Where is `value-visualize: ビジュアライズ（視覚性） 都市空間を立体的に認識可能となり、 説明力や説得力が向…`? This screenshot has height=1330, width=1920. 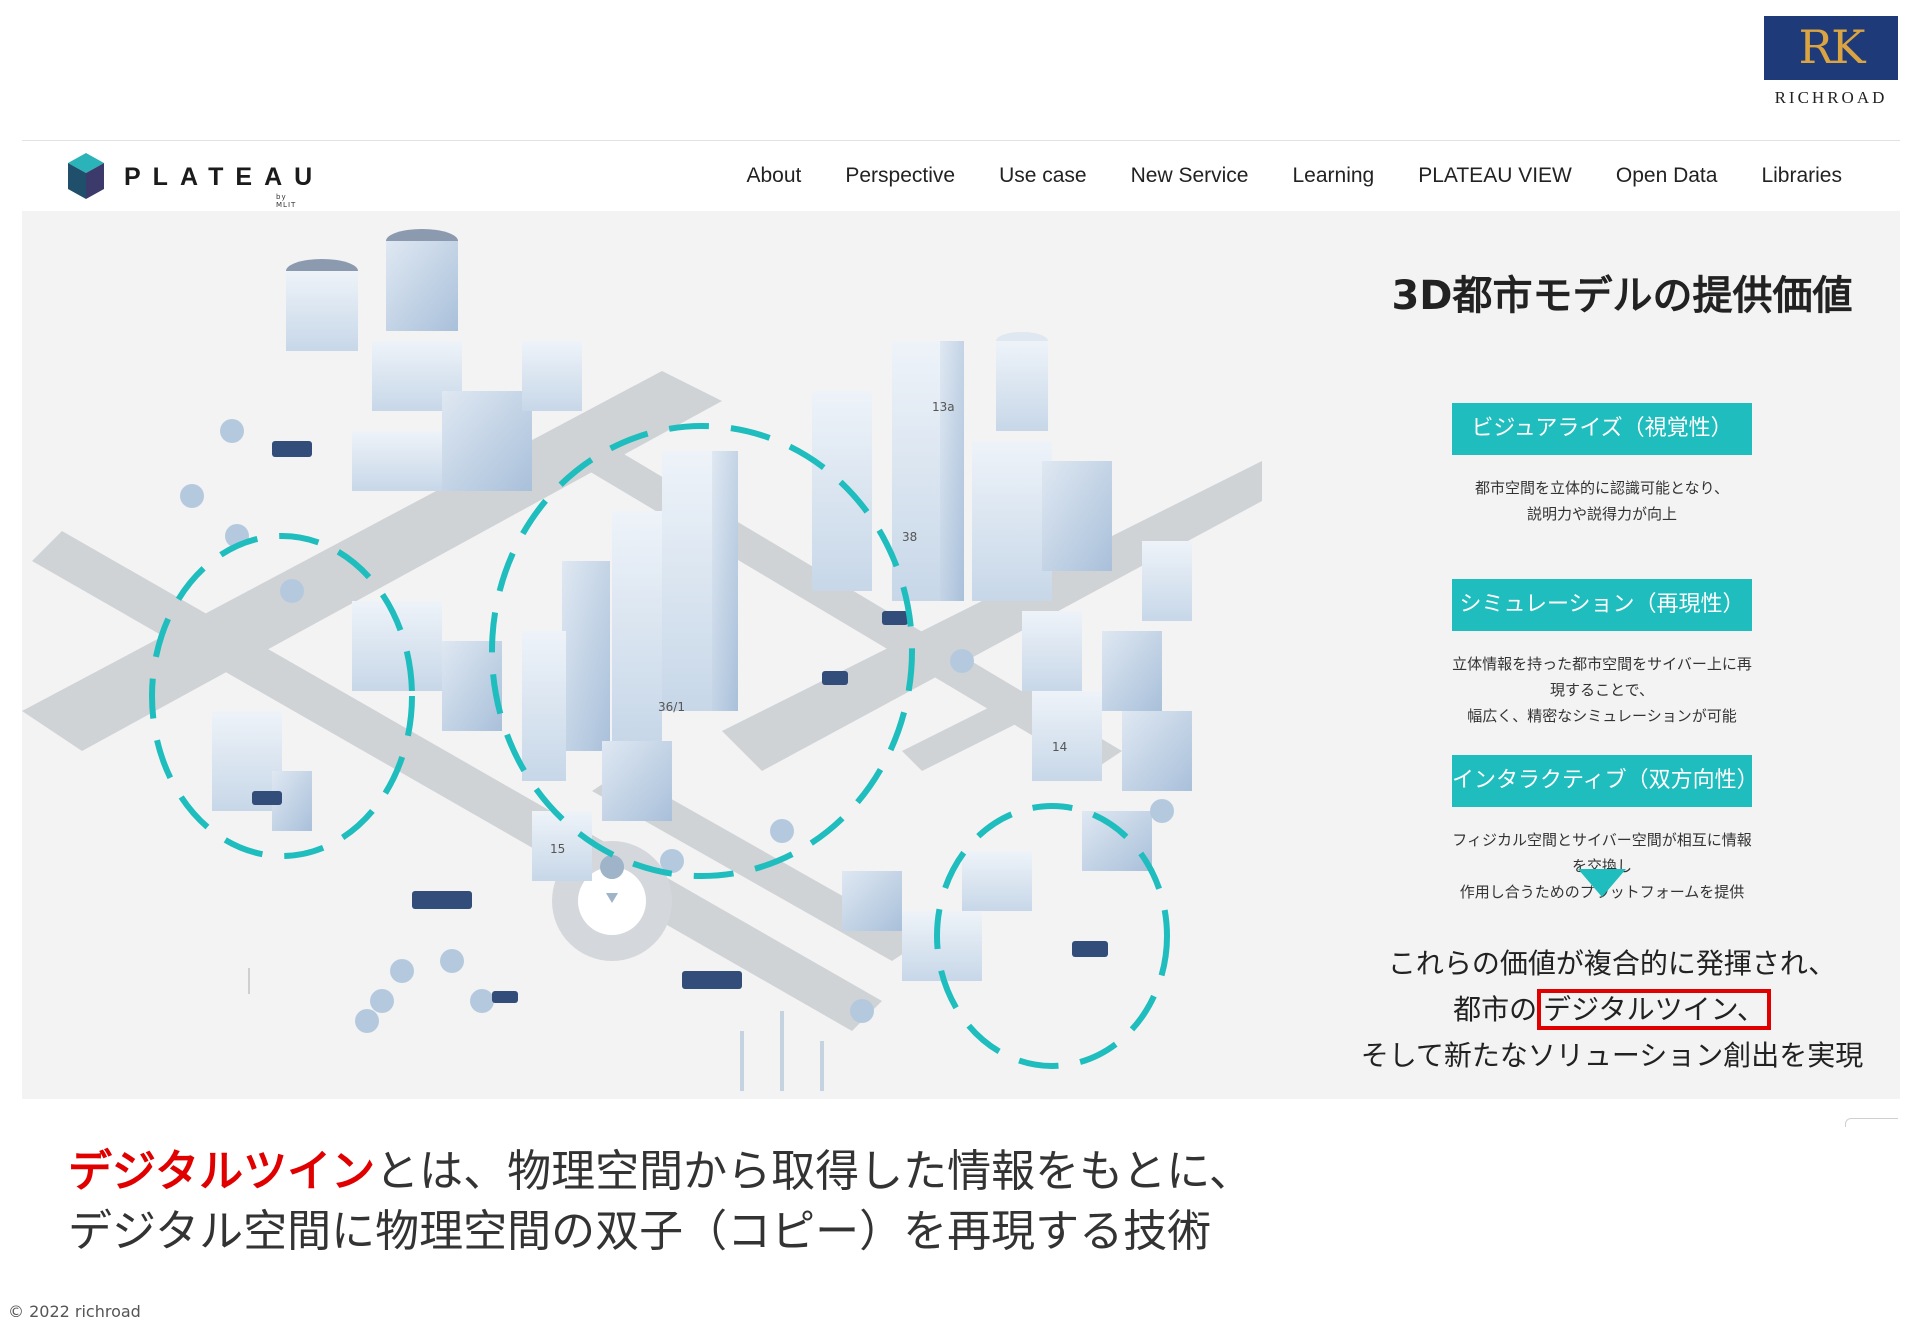
value-visualize: ビジュアライズ（視覚性） 都市空間を立体的に認識可能となり、 説明力や説得力が向… is located at coordinates (1602, 465).